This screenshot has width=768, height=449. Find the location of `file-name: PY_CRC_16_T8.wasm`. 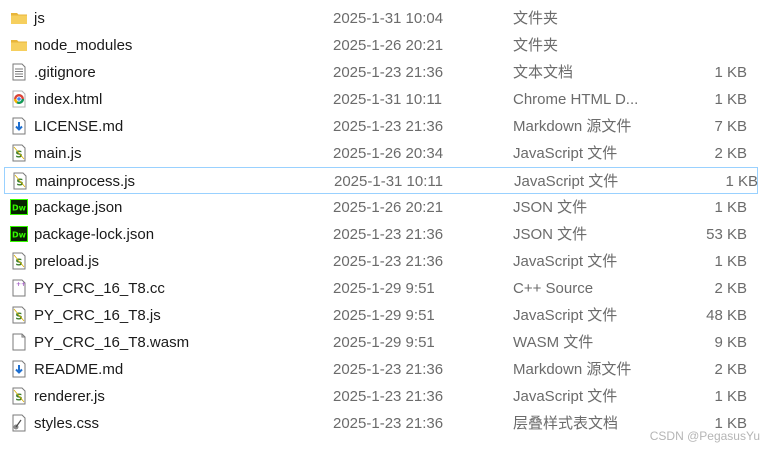

file-name: PY_CRC_16_T8.wasm is located at coordinates (112, 342).